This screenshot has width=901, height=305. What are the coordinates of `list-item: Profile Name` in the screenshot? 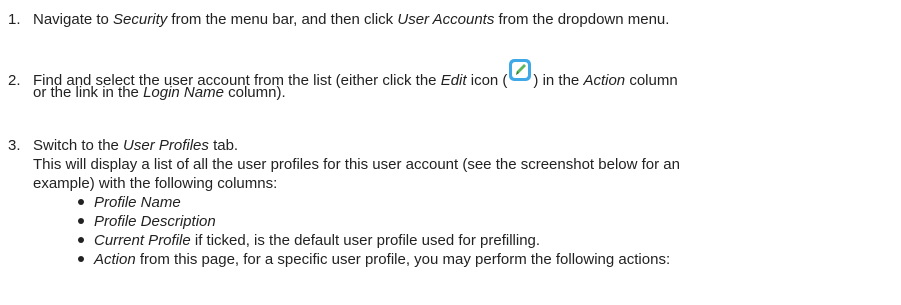 It's located at (374, 202).